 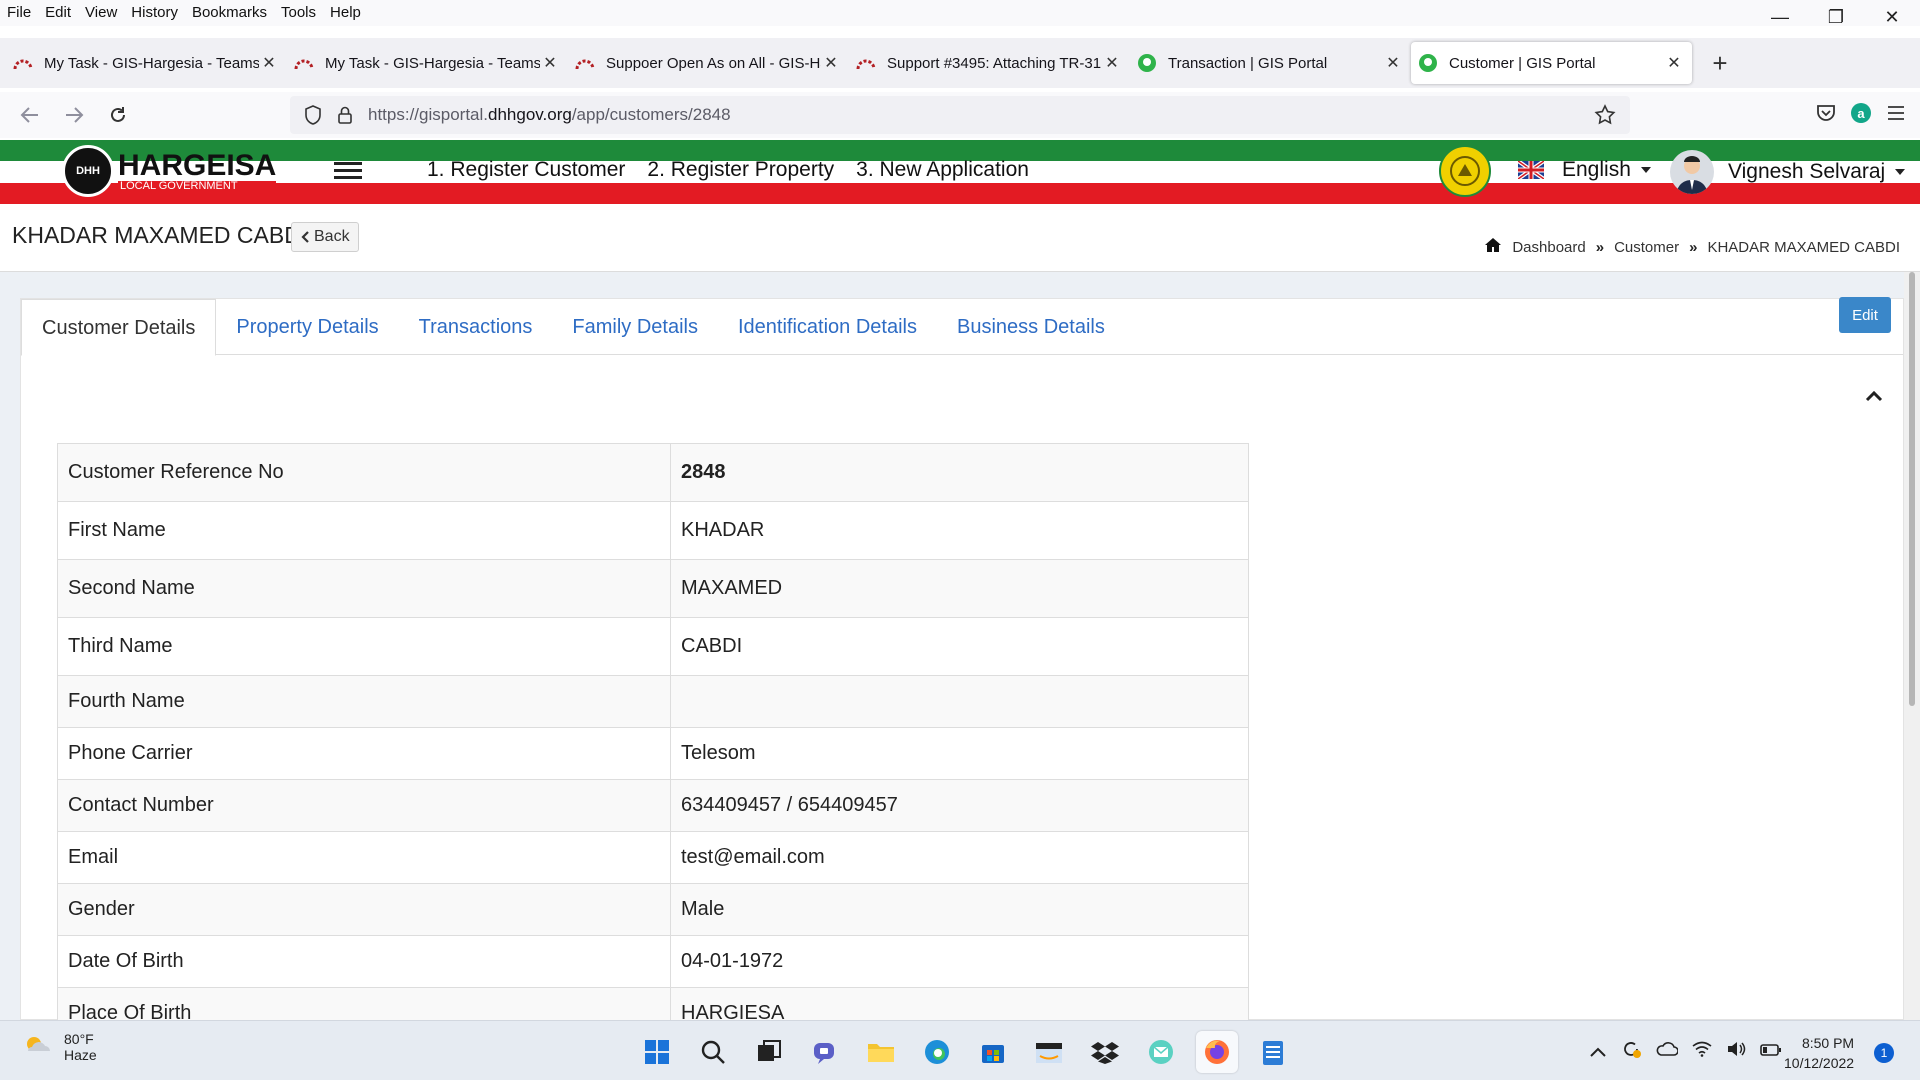 I want to click on nav-new-application: 3. New Application, so click(x=942, y=170).